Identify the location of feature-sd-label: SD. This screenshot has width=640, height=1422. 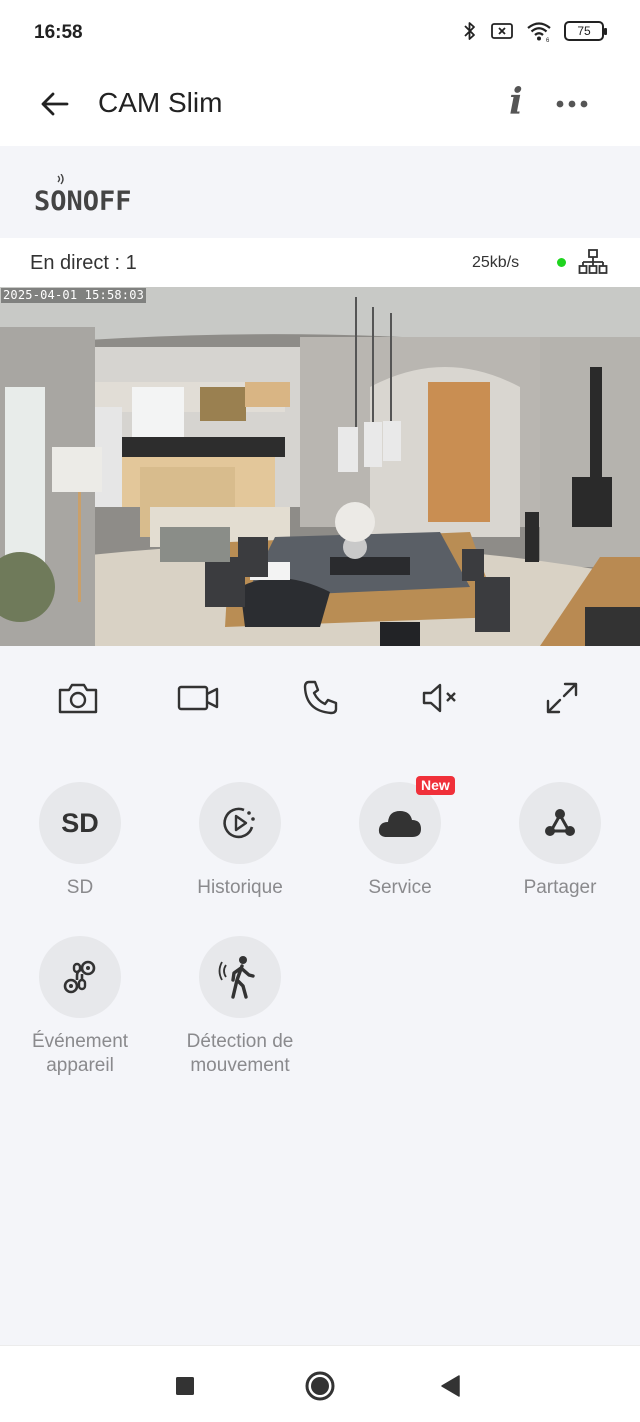
(80, 887).